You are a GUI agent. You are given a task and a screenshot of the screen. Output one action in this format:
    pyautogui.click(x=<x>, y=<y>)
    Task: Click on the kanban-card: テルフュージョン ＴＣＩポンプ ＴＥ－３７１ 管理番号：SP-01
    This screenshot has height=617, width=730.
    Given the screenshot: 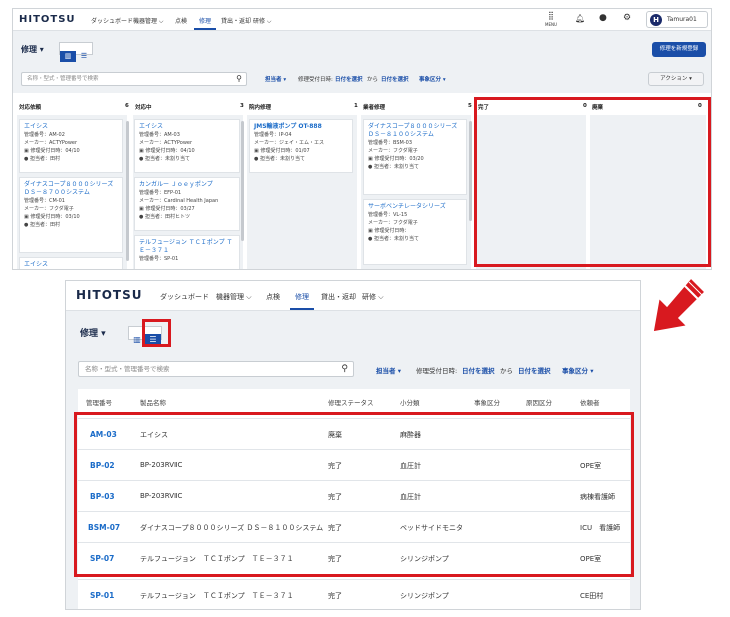 What is the action you would take?
    pyautogui.click(x=187, y=252)
    